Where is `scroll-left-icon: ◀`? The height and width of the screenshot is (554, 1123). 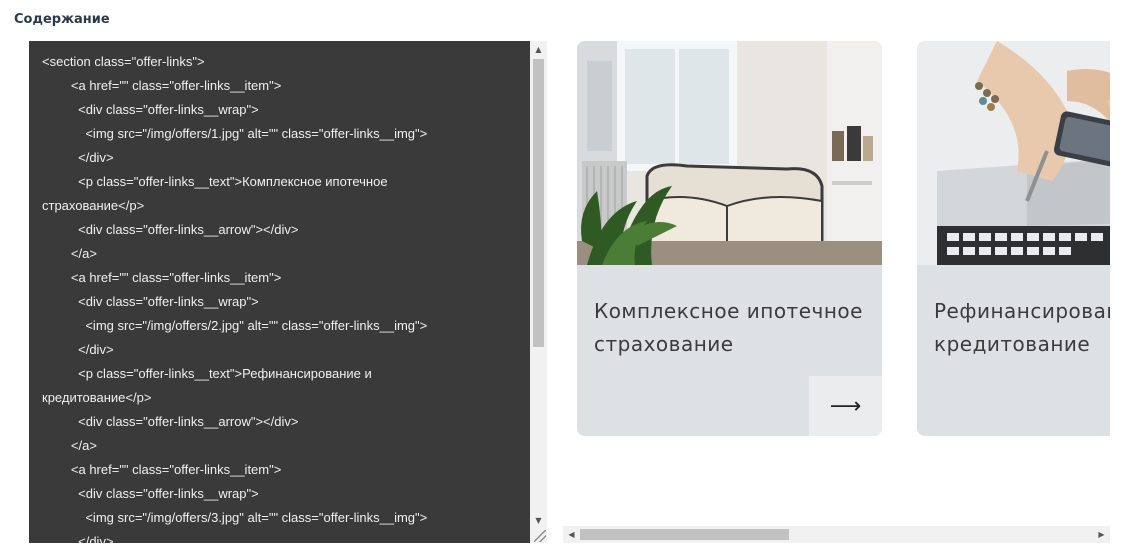
scroll-left-icon: ◀ is located at coordinates (571, 534).